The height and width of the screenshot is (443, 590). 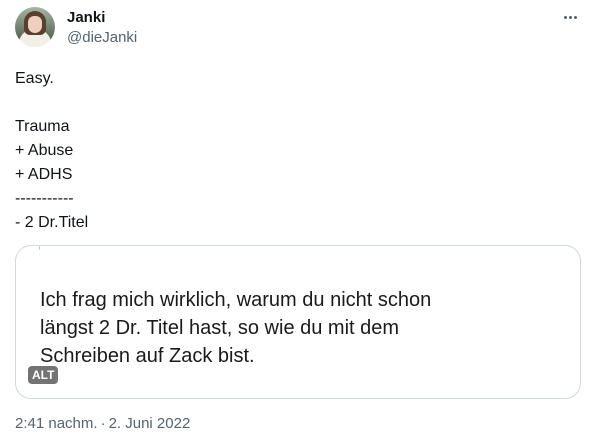 I want to click on avatar-face, so click(x=35, y=24).